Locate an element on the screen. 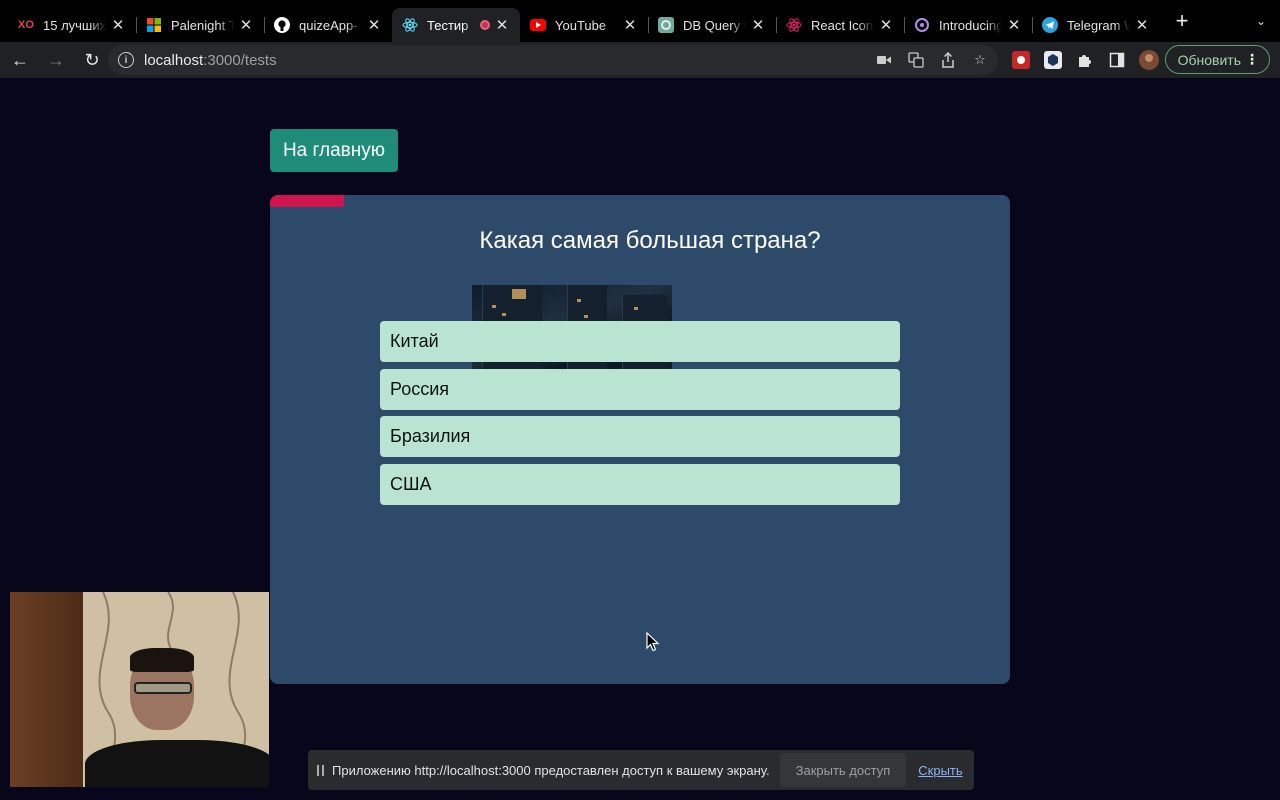  reload-icon: ↻ is located at coordinates (92, 60).